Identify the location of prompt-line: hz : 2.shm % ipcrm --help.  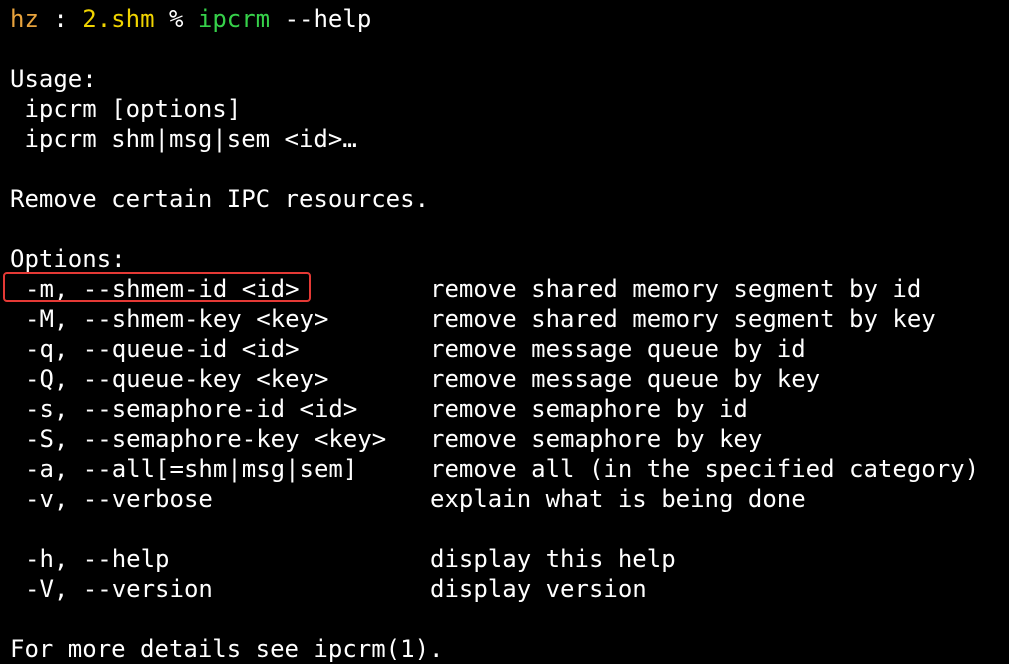
(507, 19).